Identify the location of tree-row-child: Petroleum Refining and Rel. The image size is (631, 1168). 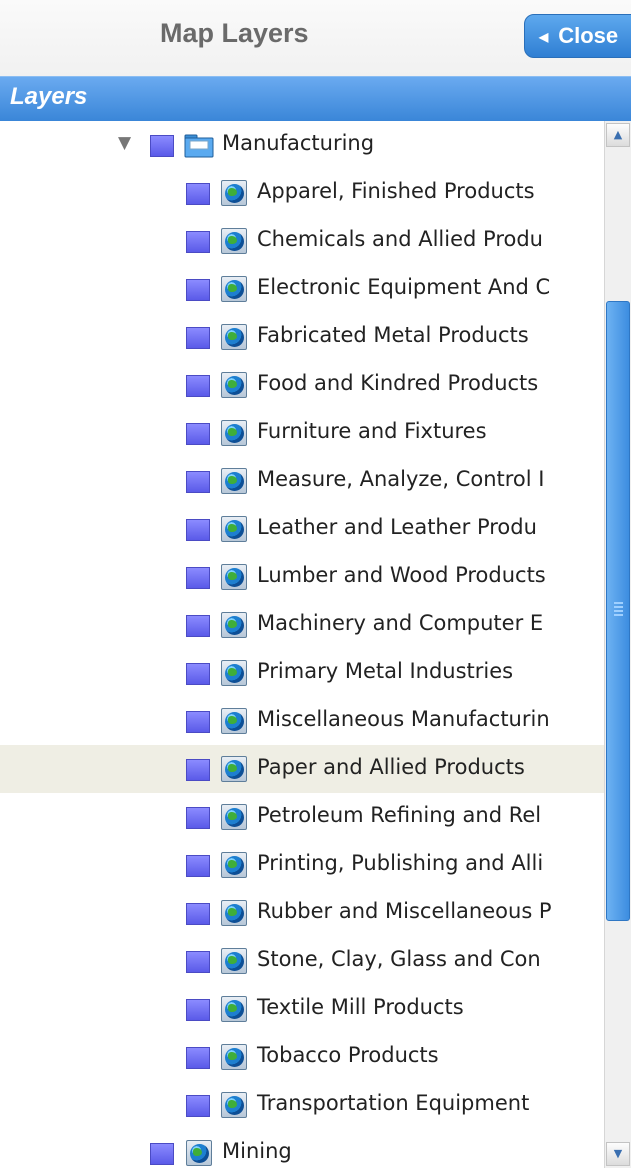
(302, 817).